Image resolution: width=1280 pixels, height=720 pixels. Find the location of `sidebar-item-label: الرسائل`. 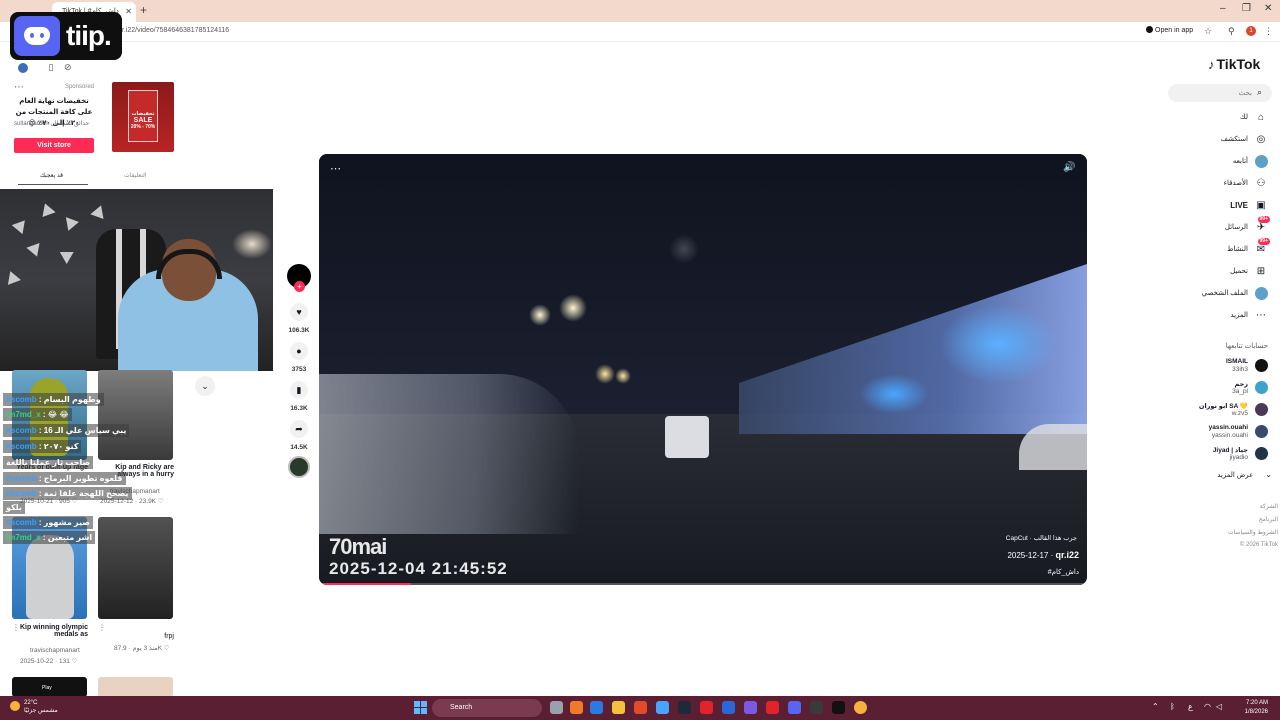

sidebar-item-label: الرسائل is located at coordinates (1236, 227).